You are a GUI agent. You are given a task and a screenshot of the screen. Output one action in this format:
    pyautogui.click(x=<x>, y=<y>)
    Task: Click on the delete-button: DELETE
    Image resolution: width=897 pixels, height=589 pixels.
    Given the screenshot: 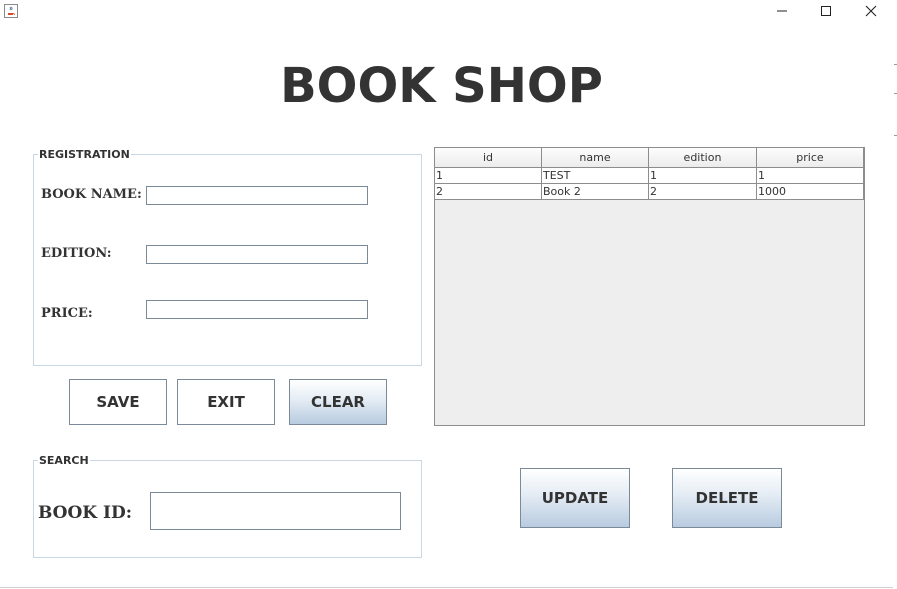 What is the action you would take?
    pyautogui.click(x=727, y=498)
    